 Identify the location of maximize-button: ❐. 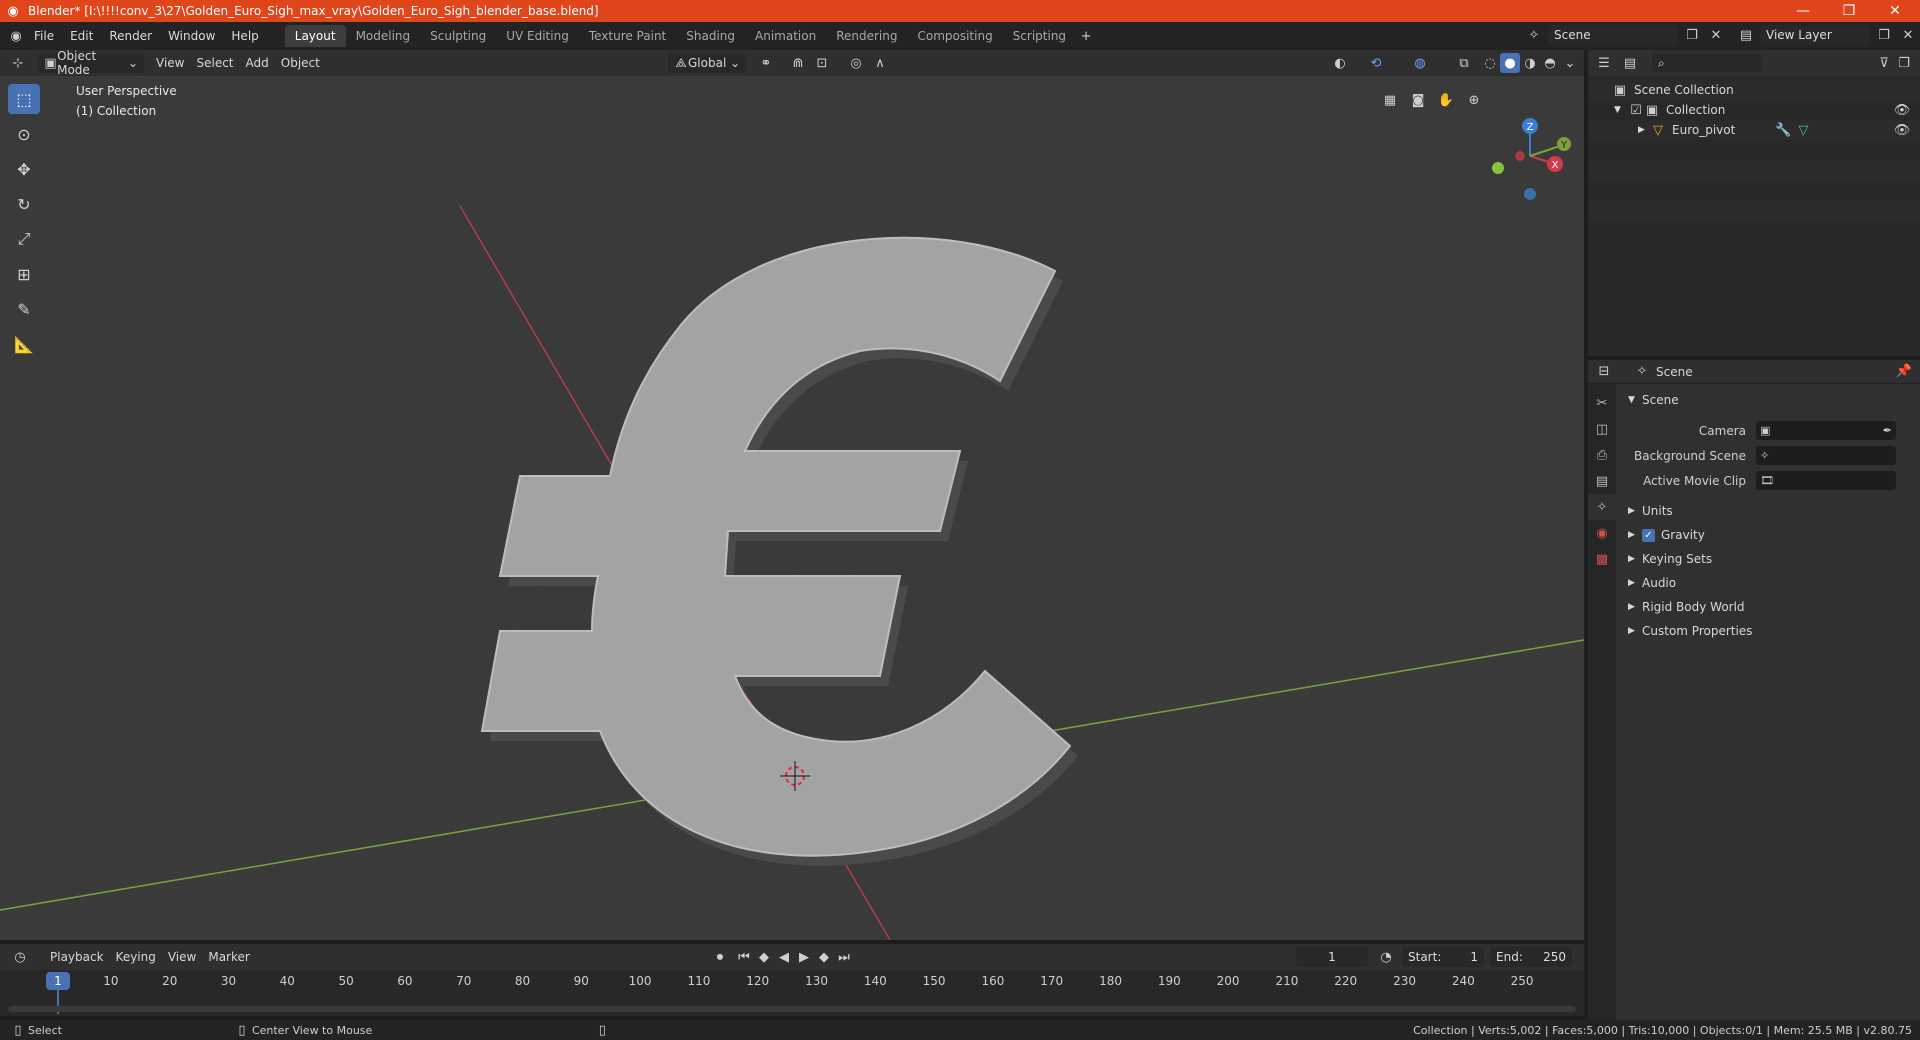
(1849, 11).